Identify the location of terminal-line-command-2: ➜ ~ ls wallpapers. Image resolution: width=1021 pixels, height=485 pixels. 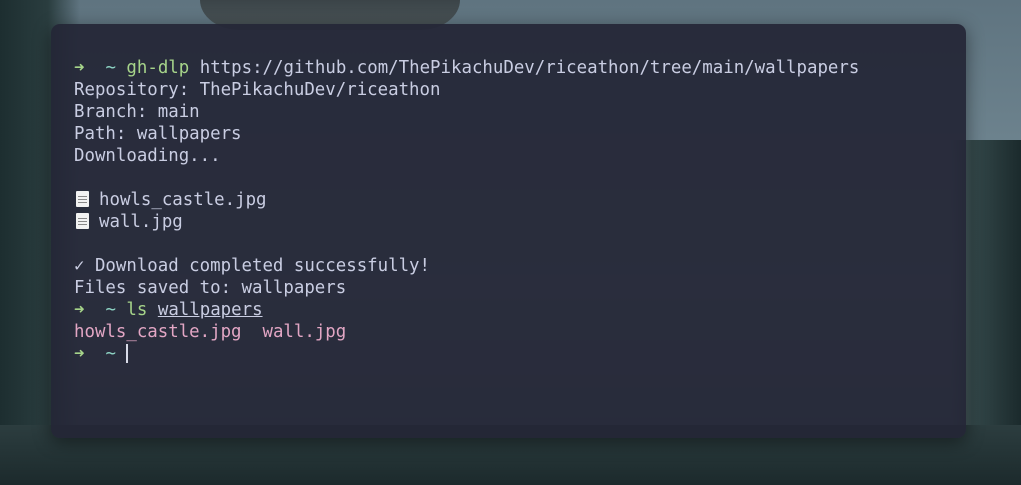
(520, 310).